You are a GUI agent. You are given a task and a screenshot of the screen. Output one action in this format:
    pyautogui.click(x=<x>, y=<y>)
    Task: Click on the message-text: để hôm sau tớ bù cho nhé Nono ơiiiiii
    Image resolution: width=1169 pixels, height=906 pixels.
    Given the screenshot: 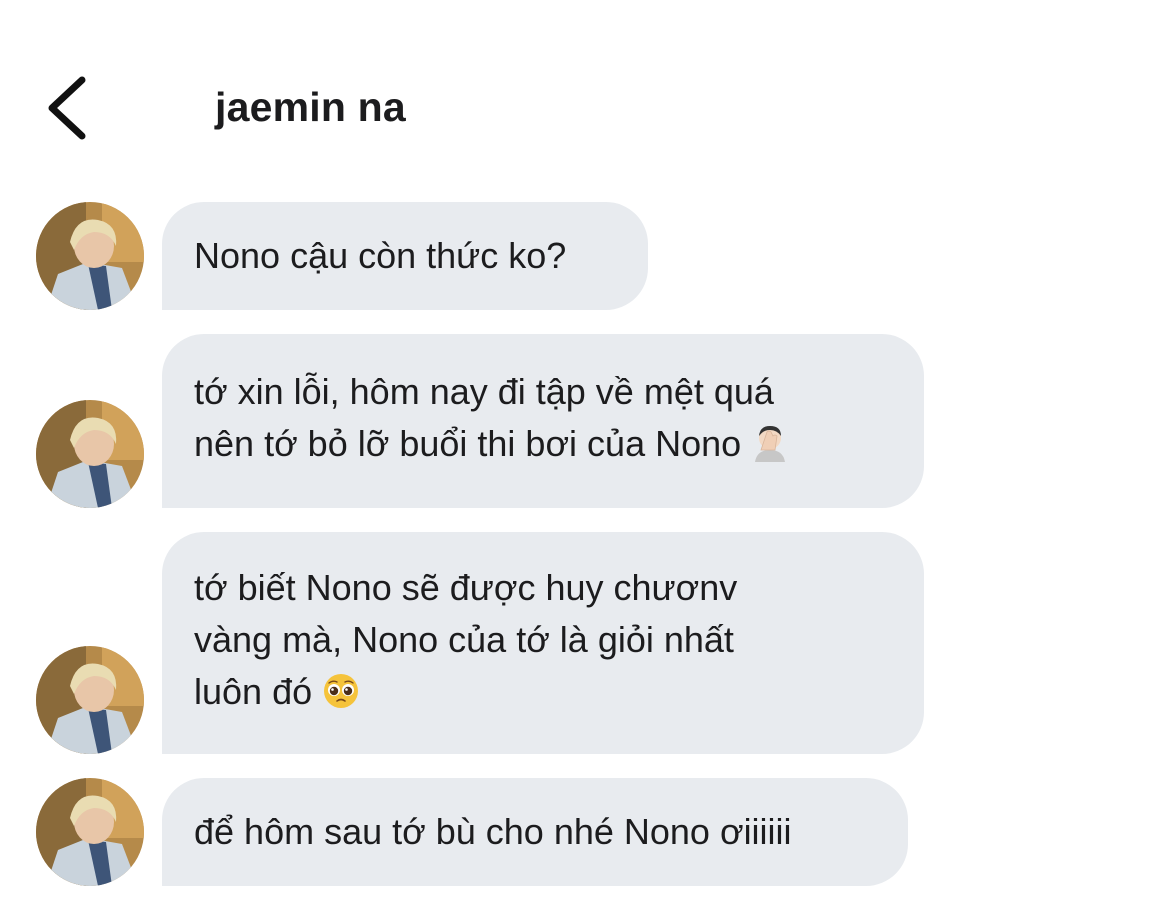 What is the action you would take?
    pyautogui.click(x=493, y=831)
    